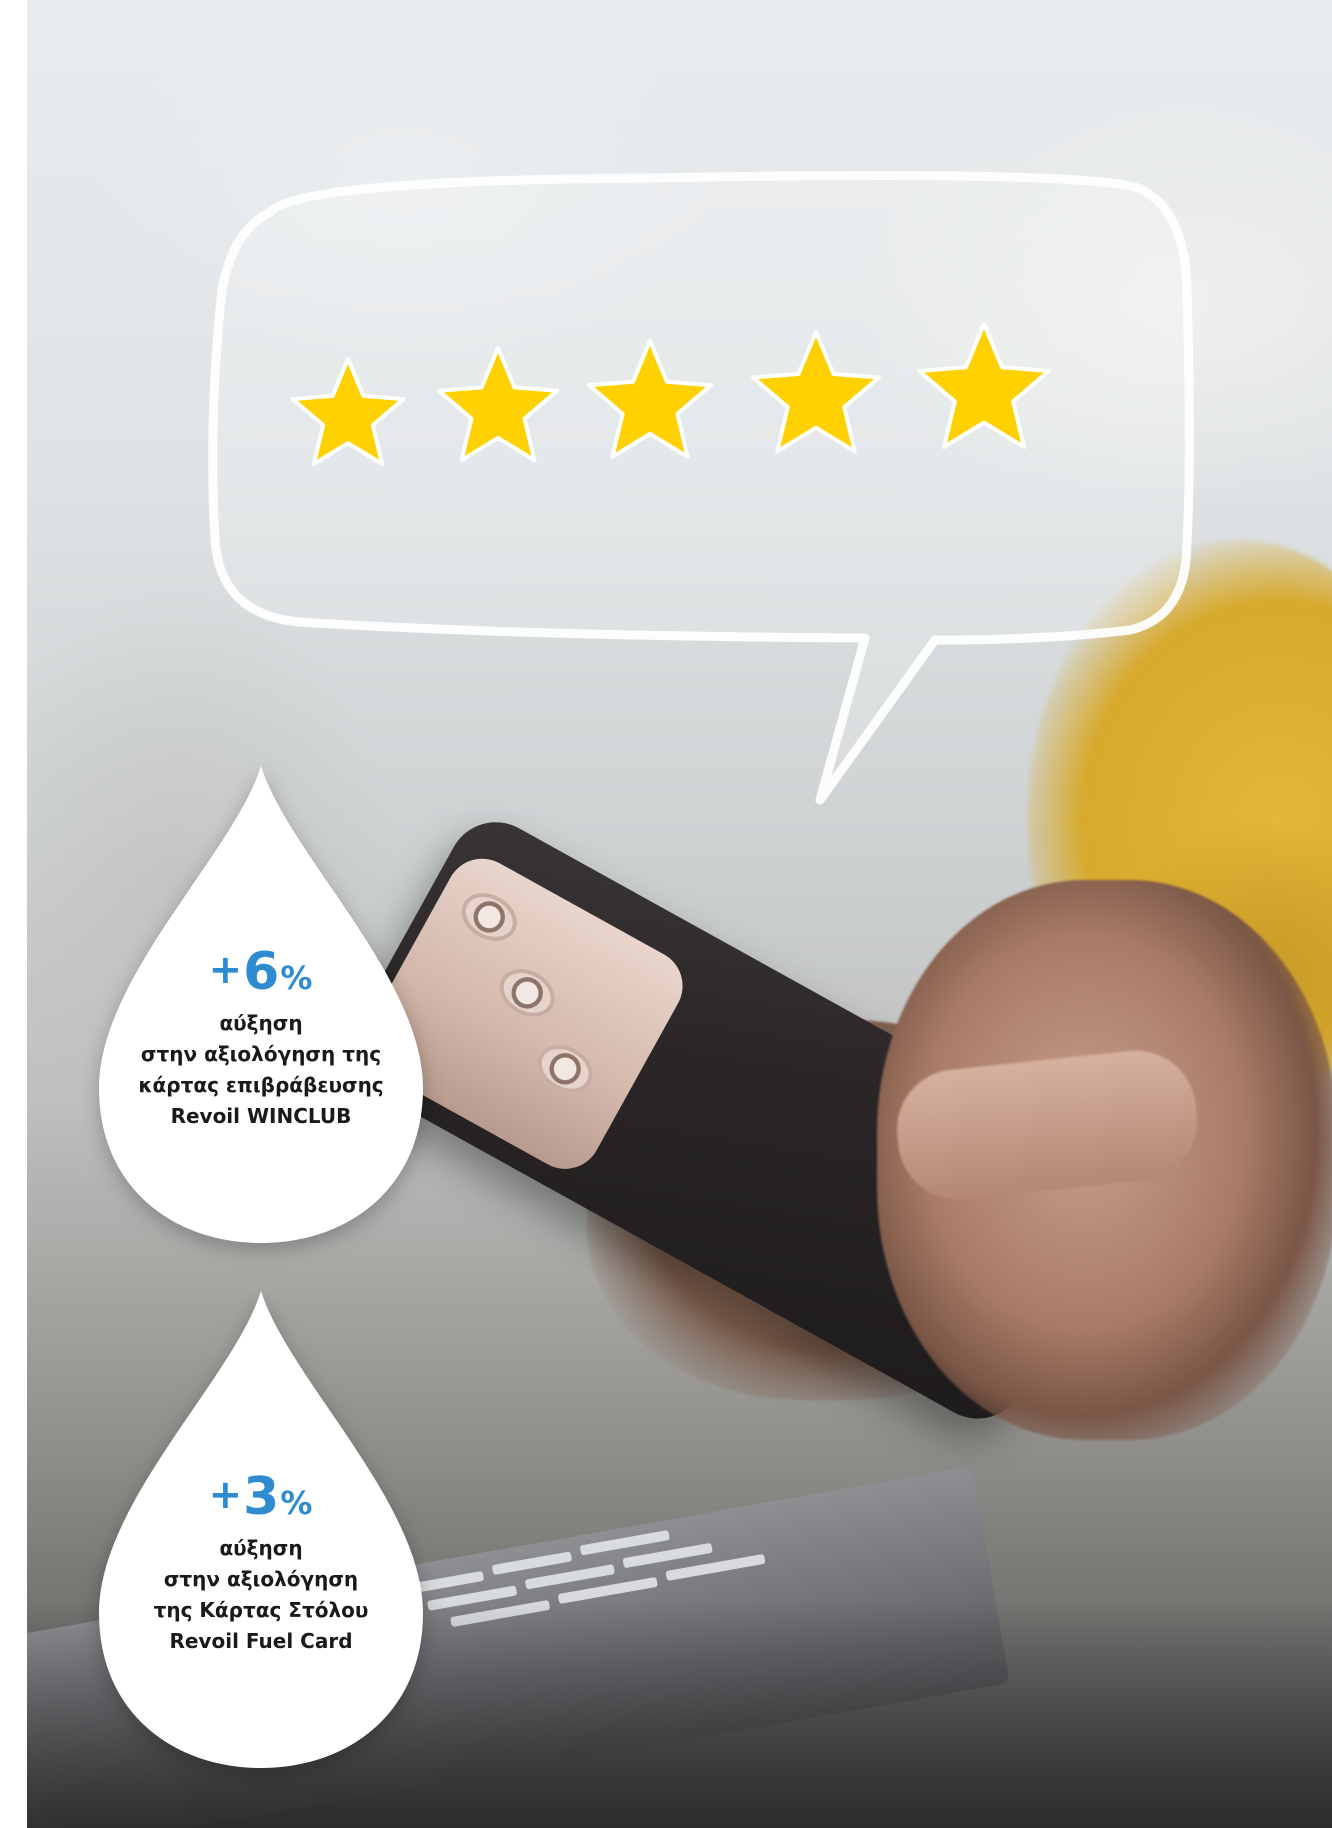 Image resolution: width=1332 pixels, height=1828 pixels. What do you see at coordinates (261, 1116) in the screenshot?
I see `stat-line: Revoil WINCLUB` at bounding box center [261, 1116].